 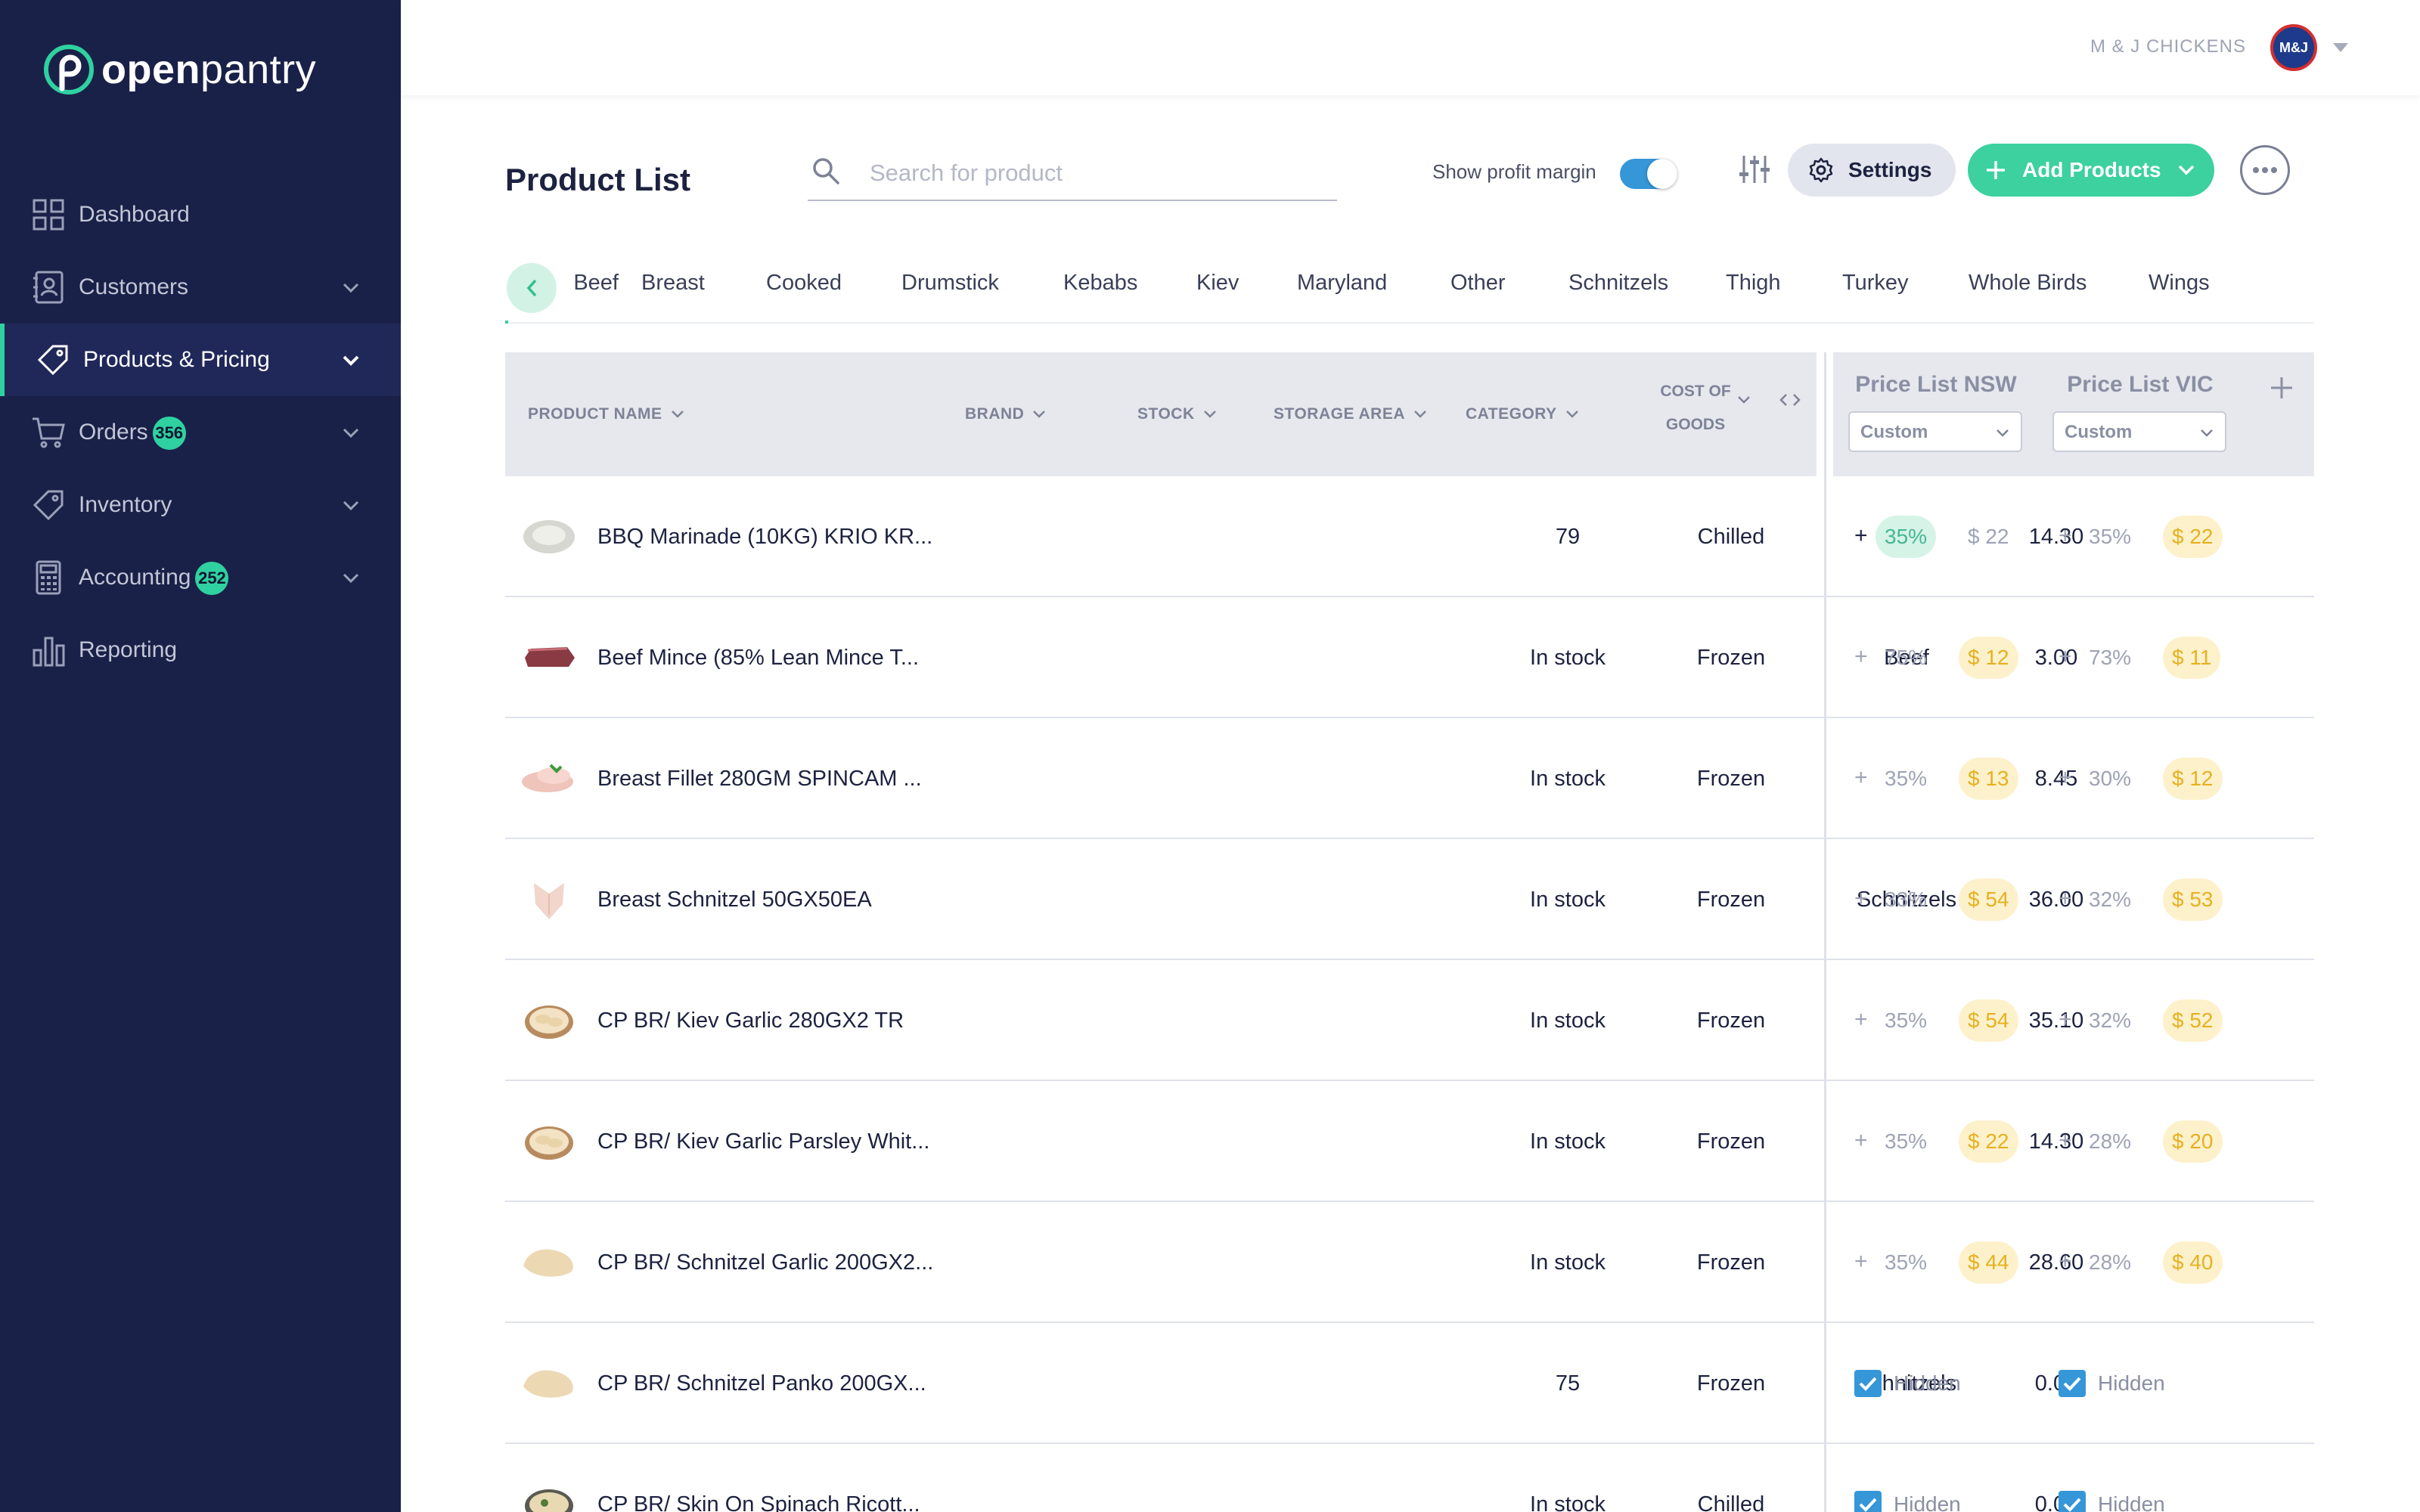 I want to click on price-value: $ 12, so click(x=1988, y=658).